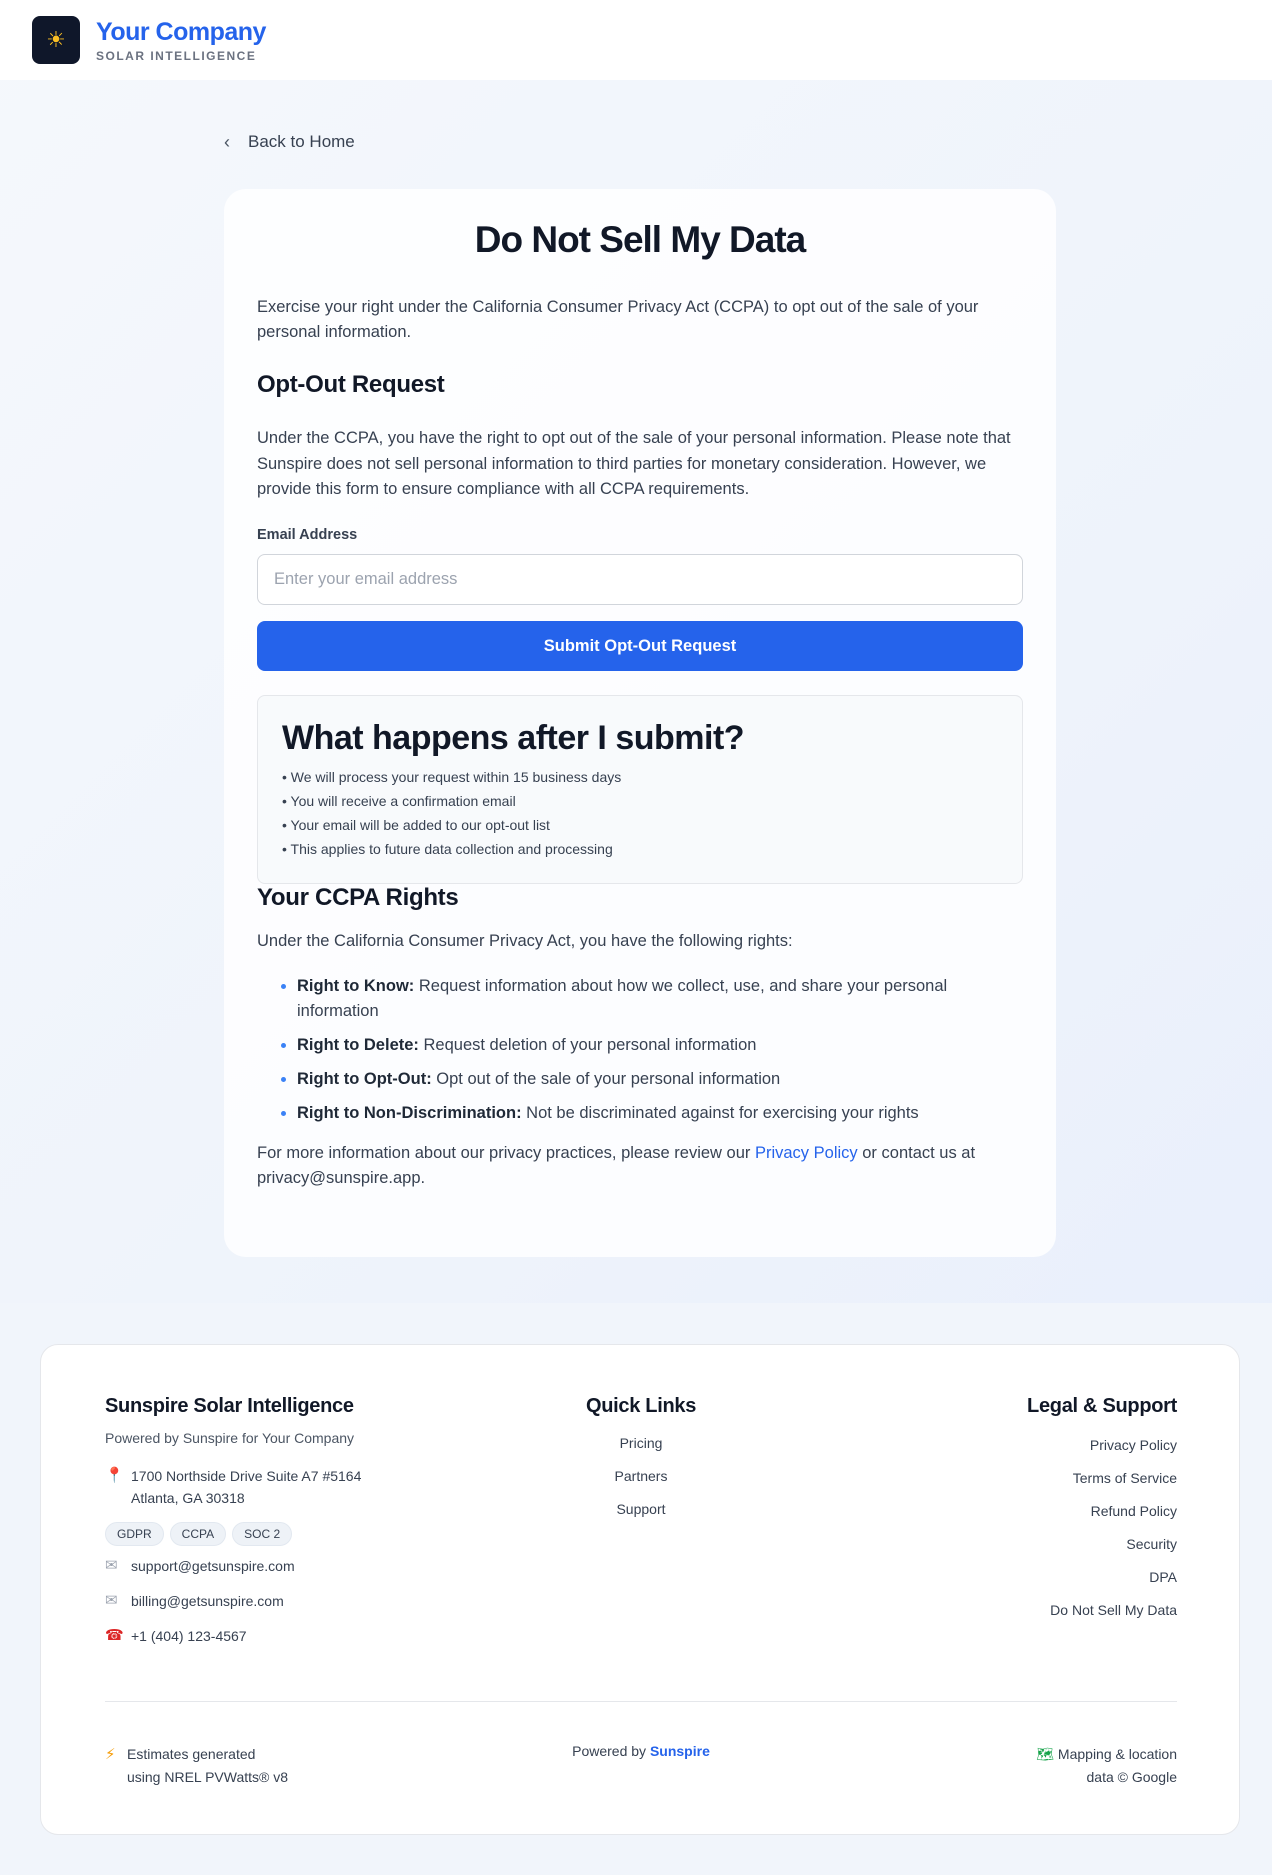 Image resolution: width=1272 pixels, height=1875 pixels. I want to click on billing-email: billing@getsunspire.com, so click(207, 1601).